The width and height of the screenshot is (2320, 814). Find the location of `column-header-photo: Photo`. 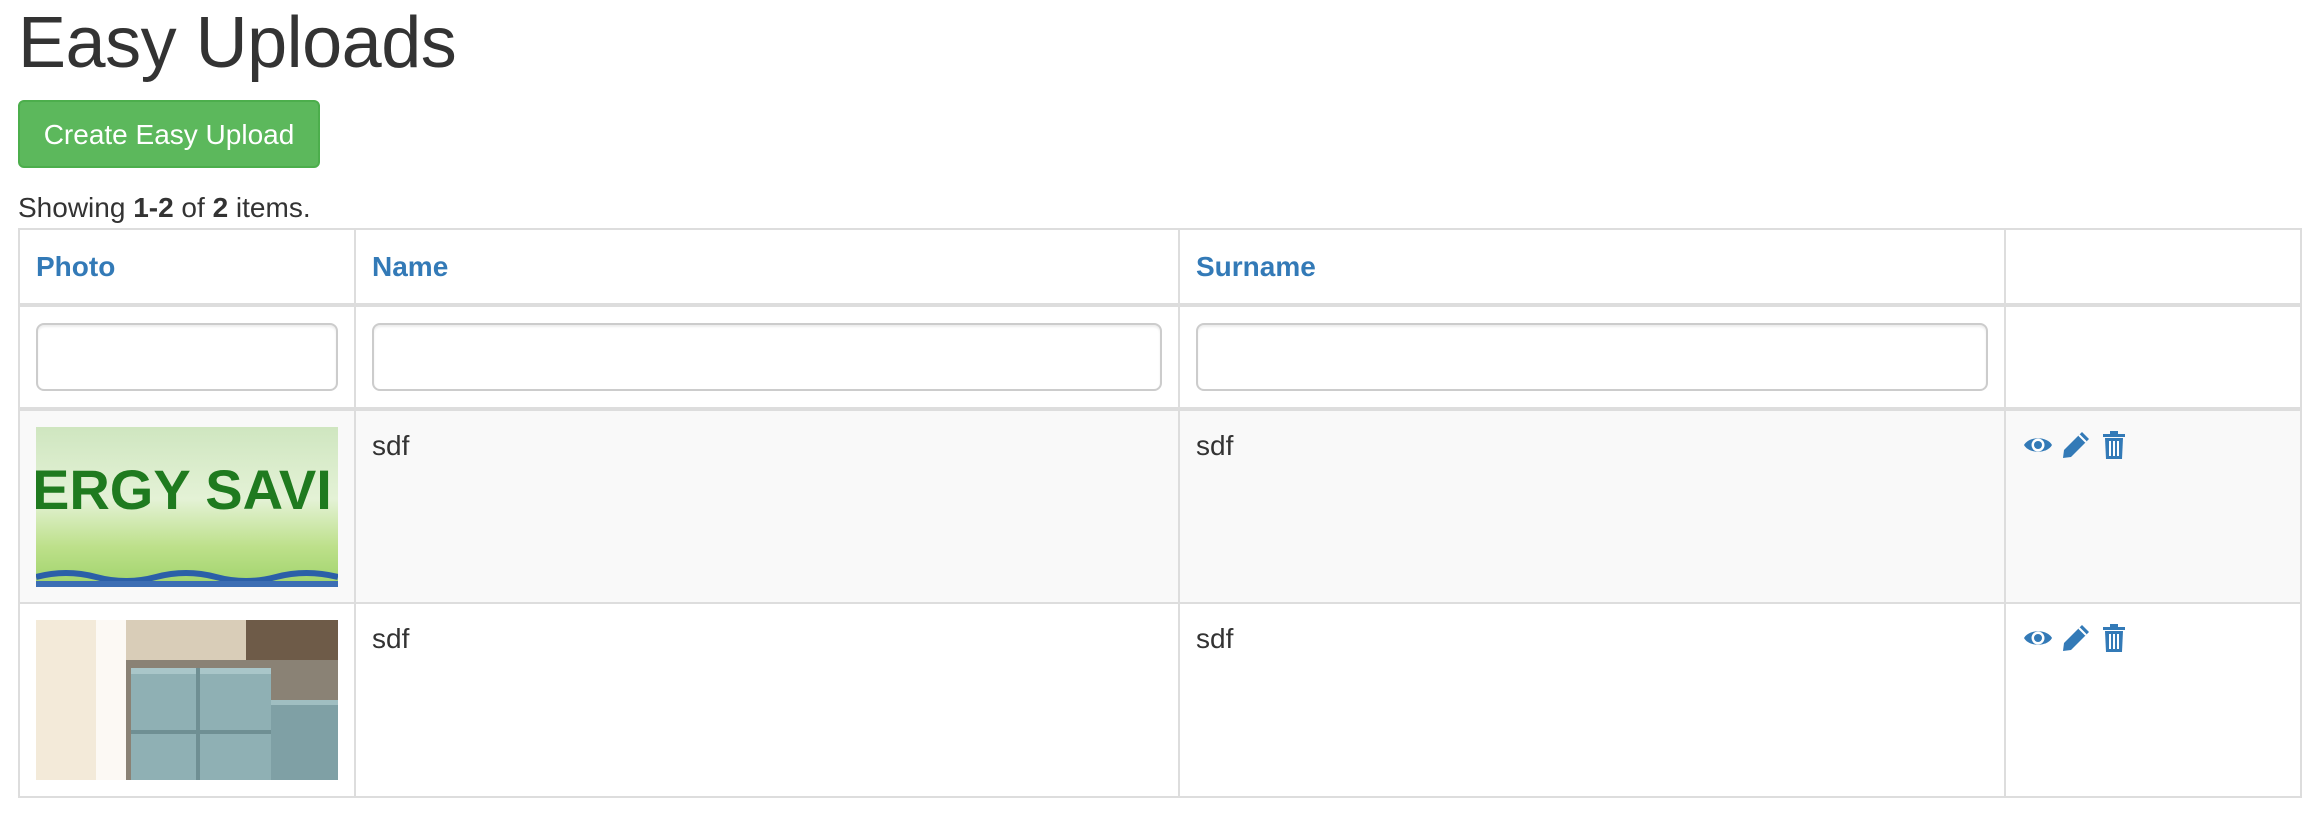

column-header-photo: Photo is located at coordinates (187, 267).